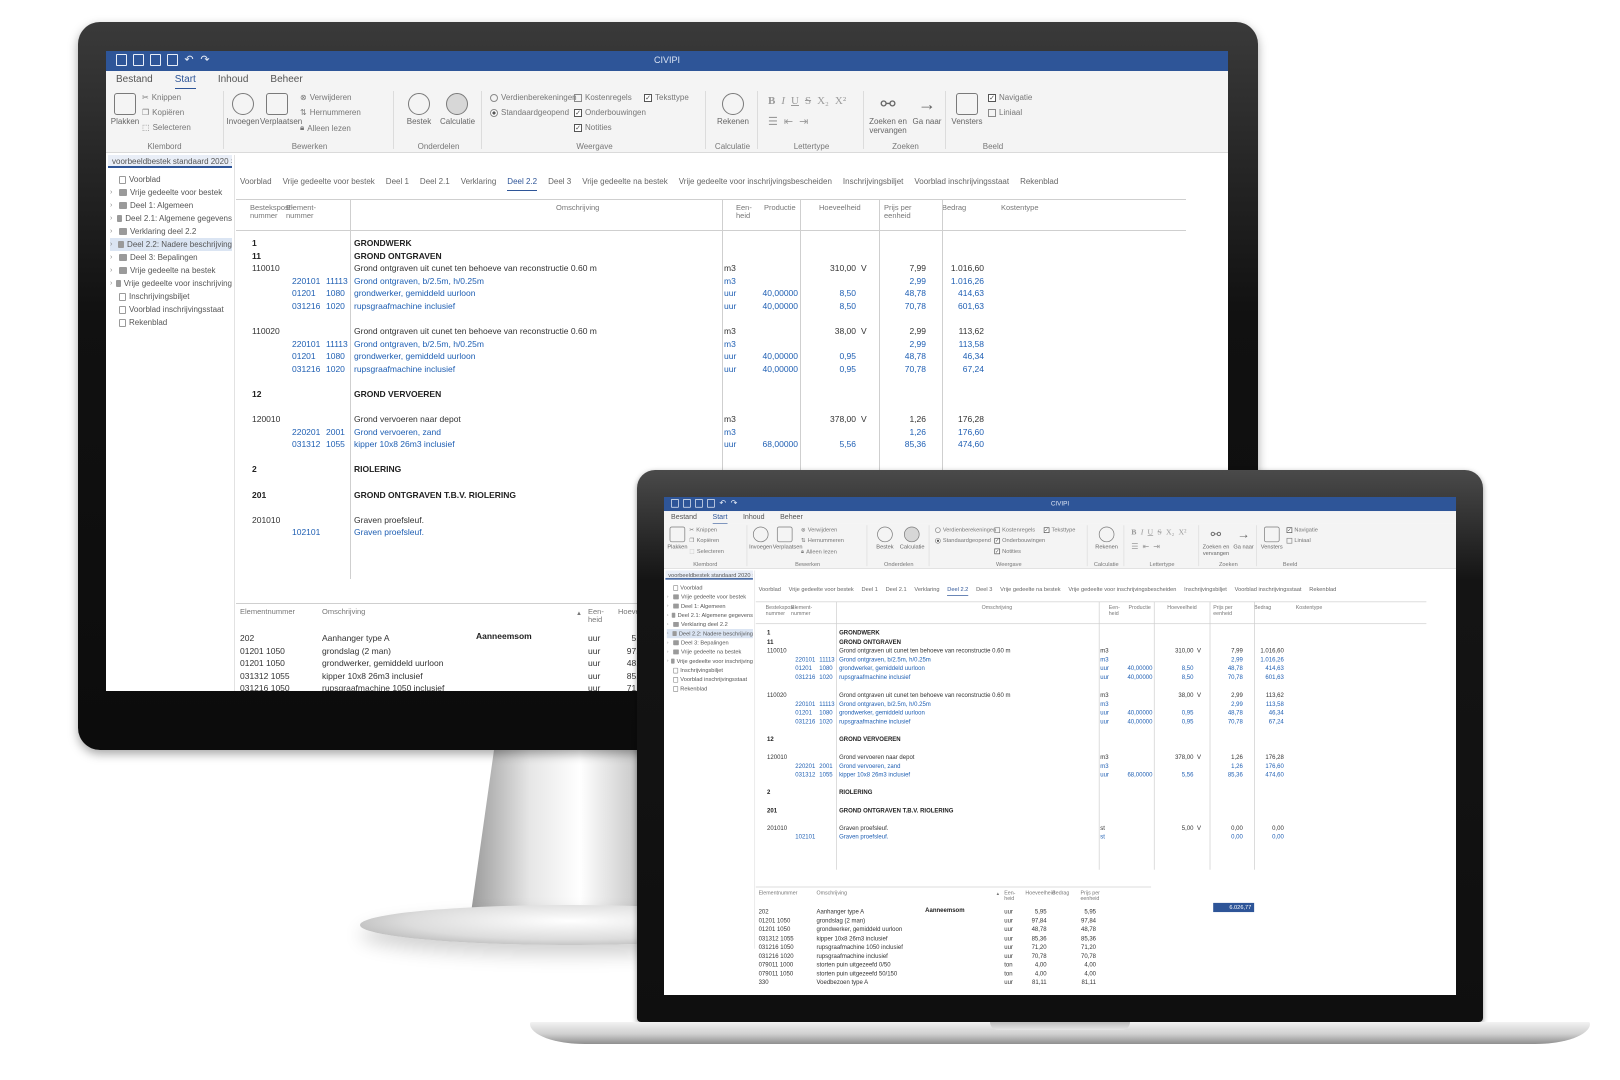 This screenshot has height=1080, width=1620. I want to click on bestek-button: Bestek, so click(885, 538).